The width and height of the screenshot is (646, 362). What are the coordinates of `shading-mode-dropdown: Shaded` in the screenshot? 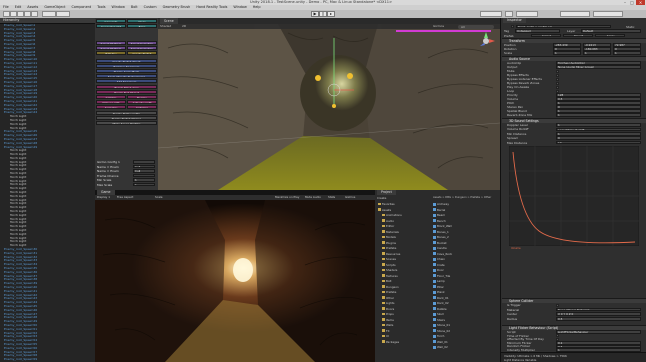 It's located at (165, 26).